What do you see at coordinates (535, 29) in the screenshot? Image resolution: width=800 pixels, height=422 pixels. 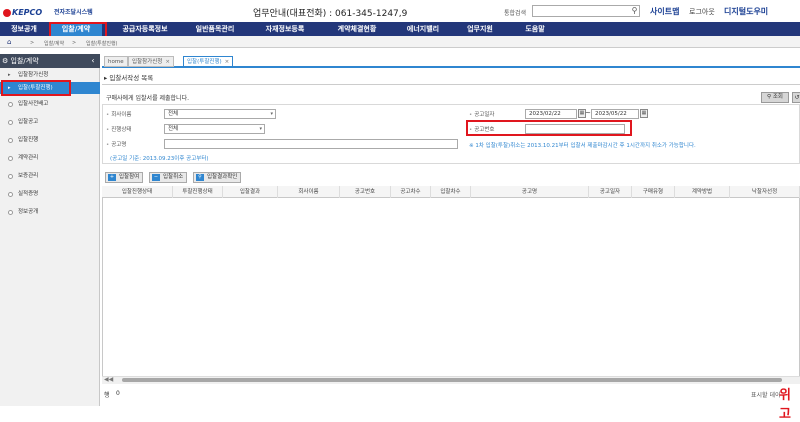 I see `nav-help: 도움말` at bounding box center [535, 29].